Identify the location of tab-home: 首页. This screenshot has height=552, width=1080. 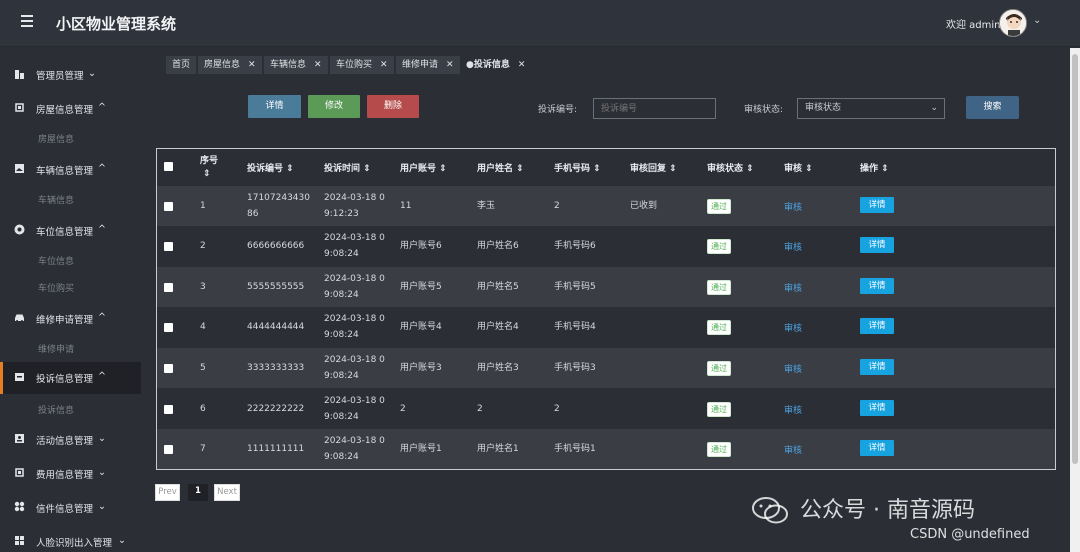
(181, 65).